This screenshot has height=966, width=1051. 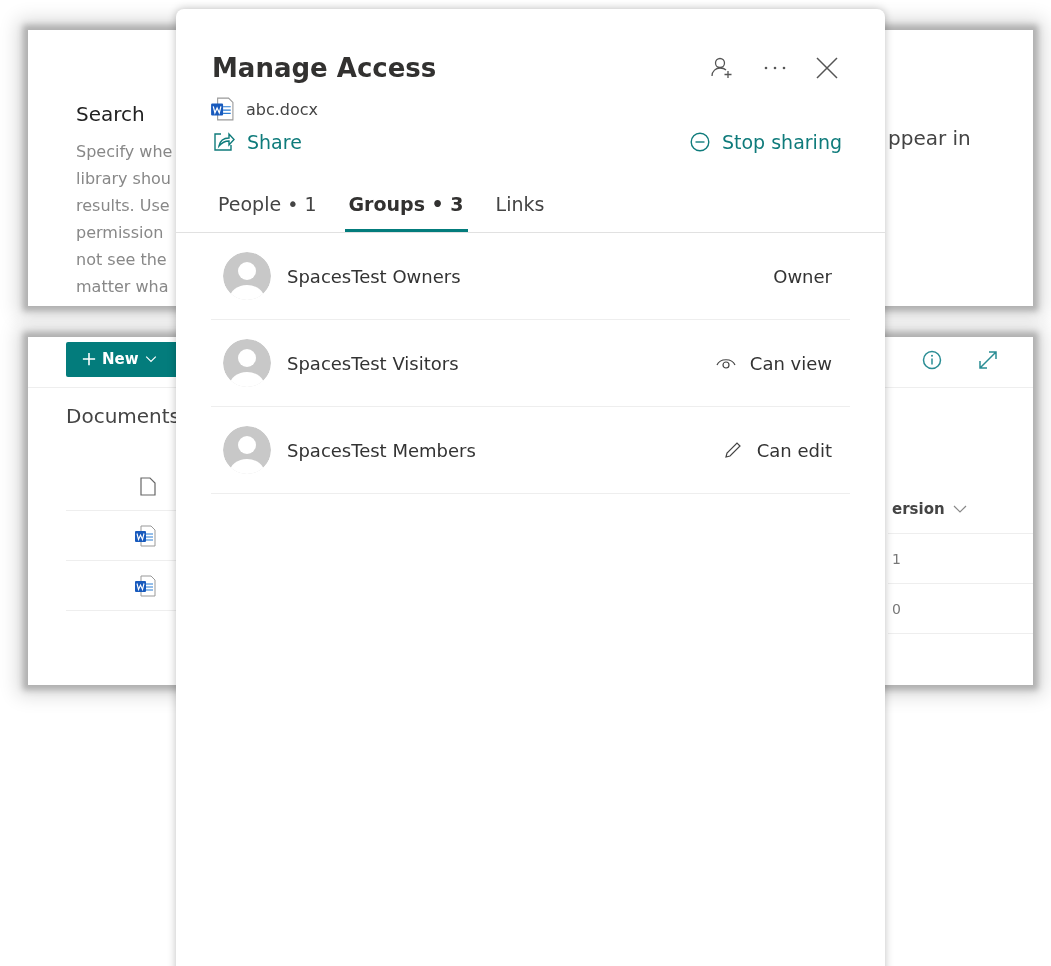 What do you see at coordinates (257, 142) in the screenshot?
I see `share-link: Share` at bounding box center [257, 142].